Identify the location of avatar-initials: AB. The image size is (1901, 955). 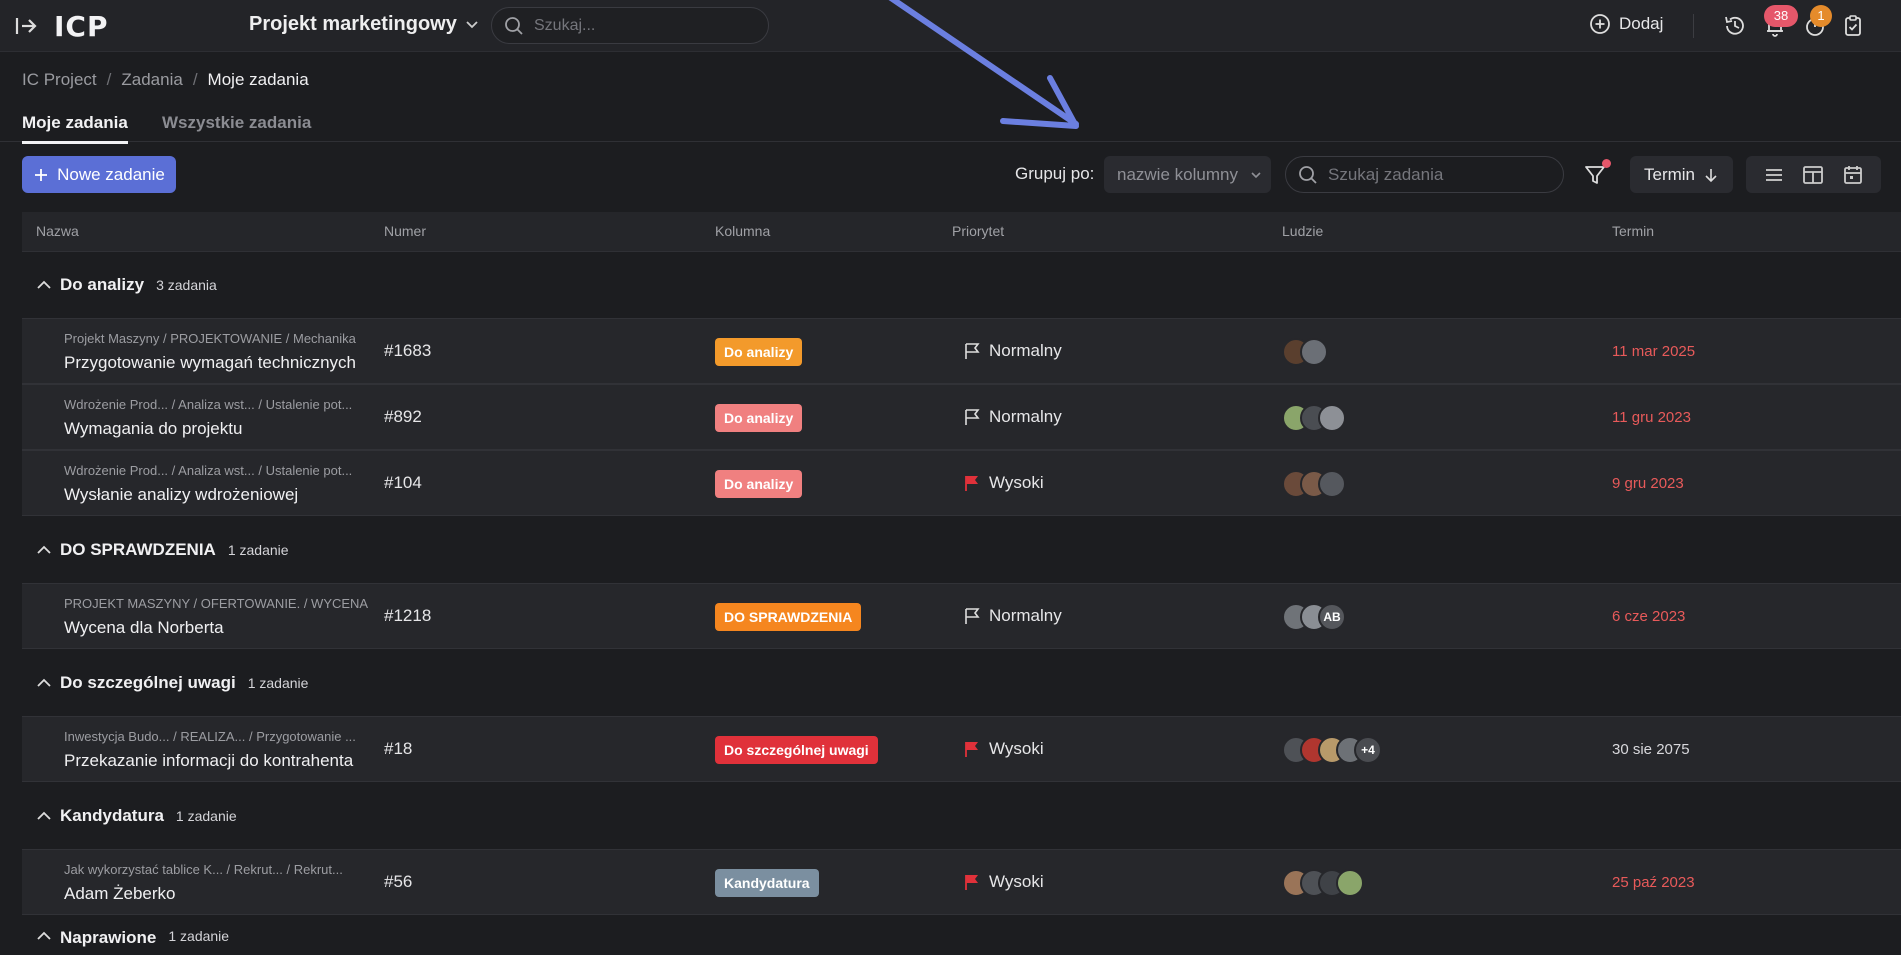
(1332, 617).